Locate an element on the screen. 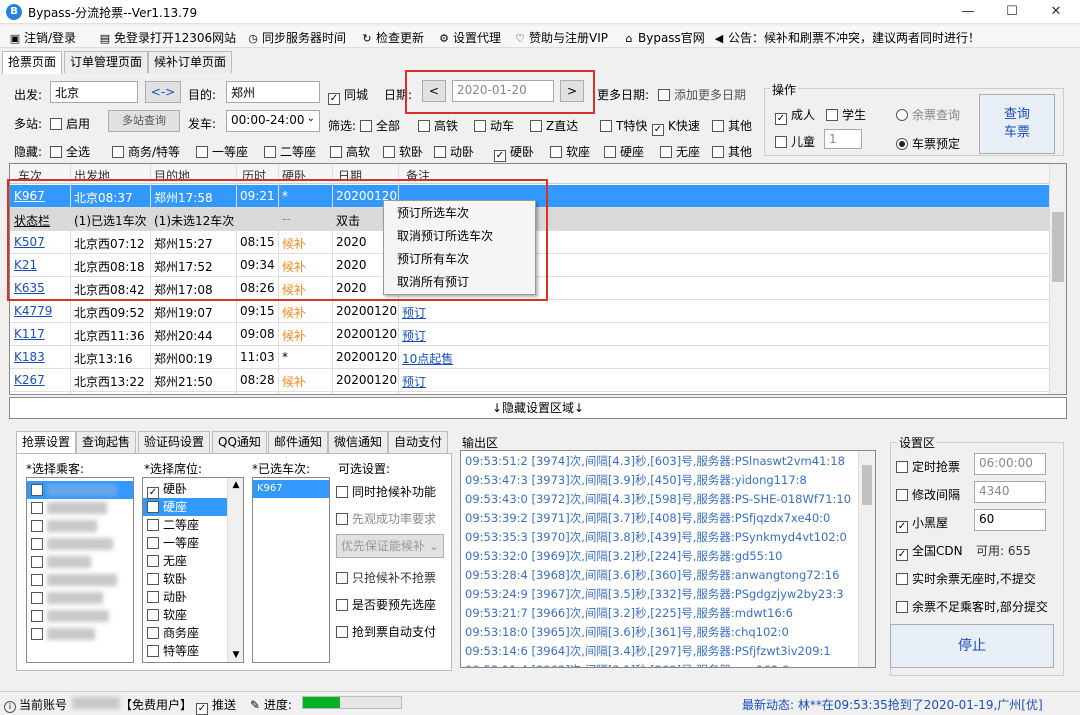 The height and width of the screenshot is (715, 1080). hide-checkbox: 无座 is located at coordinates (680, 151).